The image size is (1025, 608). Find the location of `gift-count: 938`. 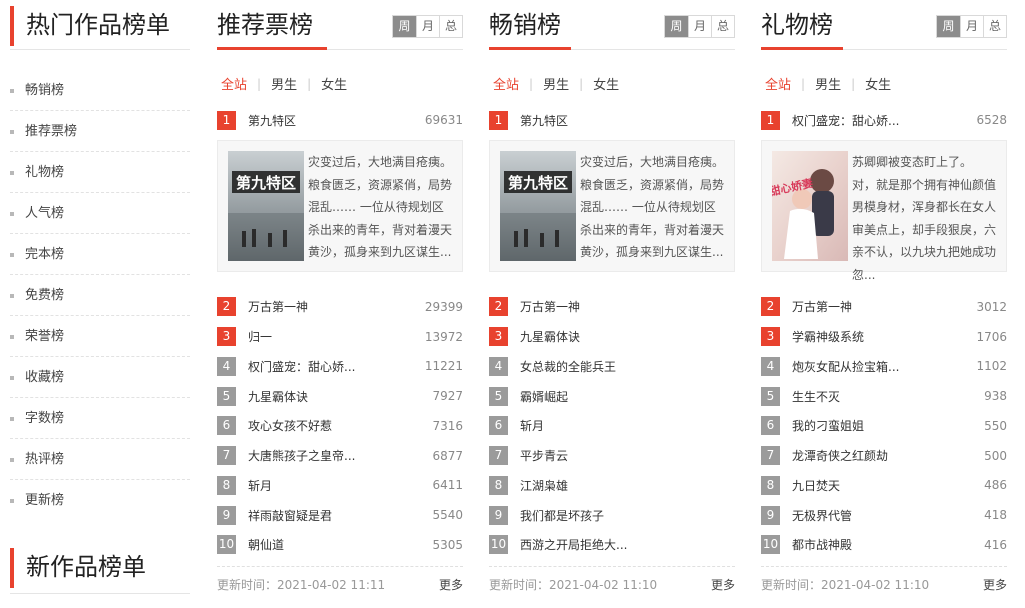

gift-count: 938 is located at coordinates (995, 396).